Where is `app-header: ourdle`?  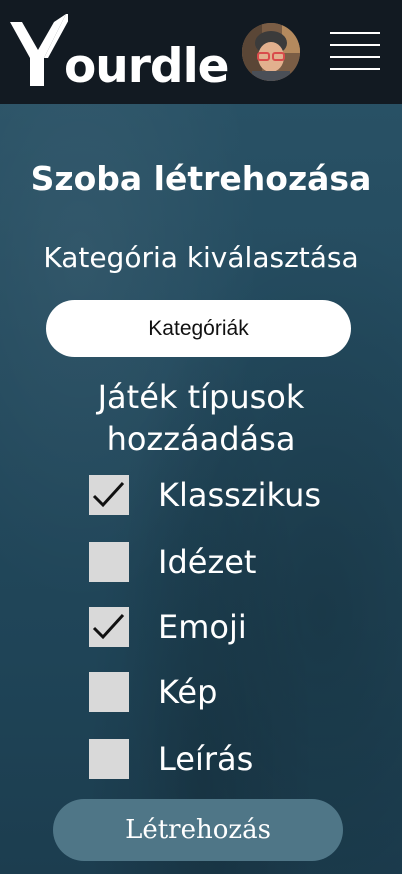
app-header: ourdle is located at coordinates (201, 52).